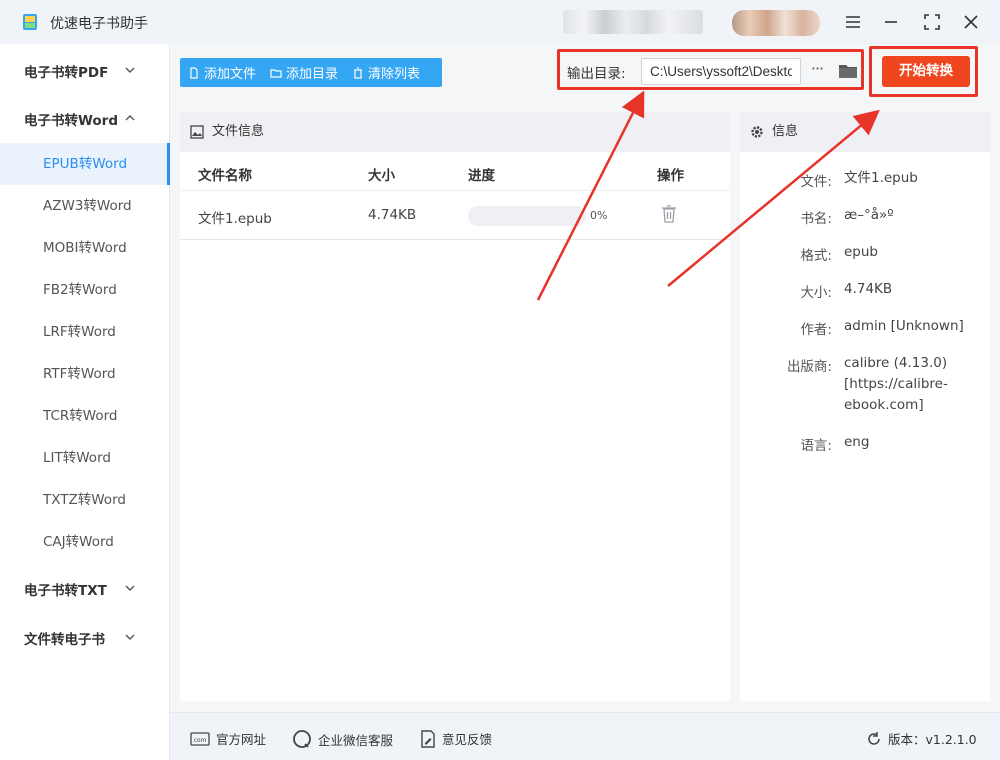 This screenshot has width=1000, height=760. I want to click on official-website-link: com 官方网址, so click(228, 738).